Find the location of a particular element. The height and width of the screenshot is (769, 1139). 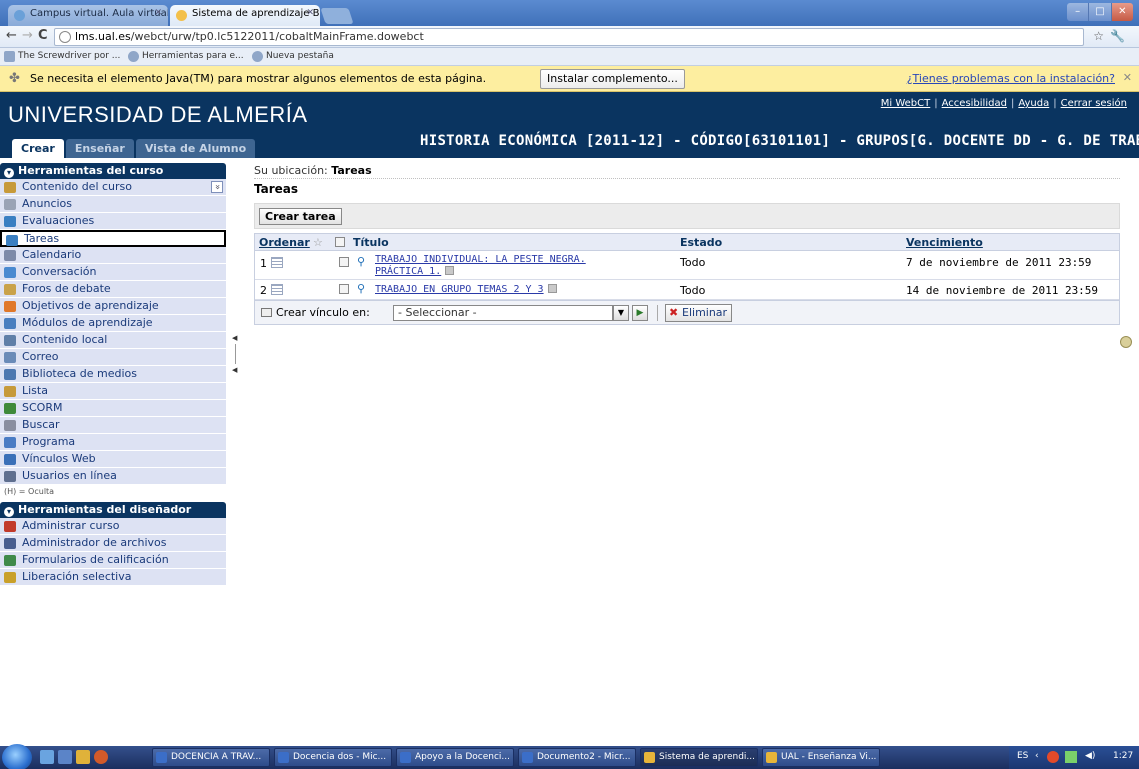

sidebar-item: Biblioteca de medios is located at coordinates (113, 374).